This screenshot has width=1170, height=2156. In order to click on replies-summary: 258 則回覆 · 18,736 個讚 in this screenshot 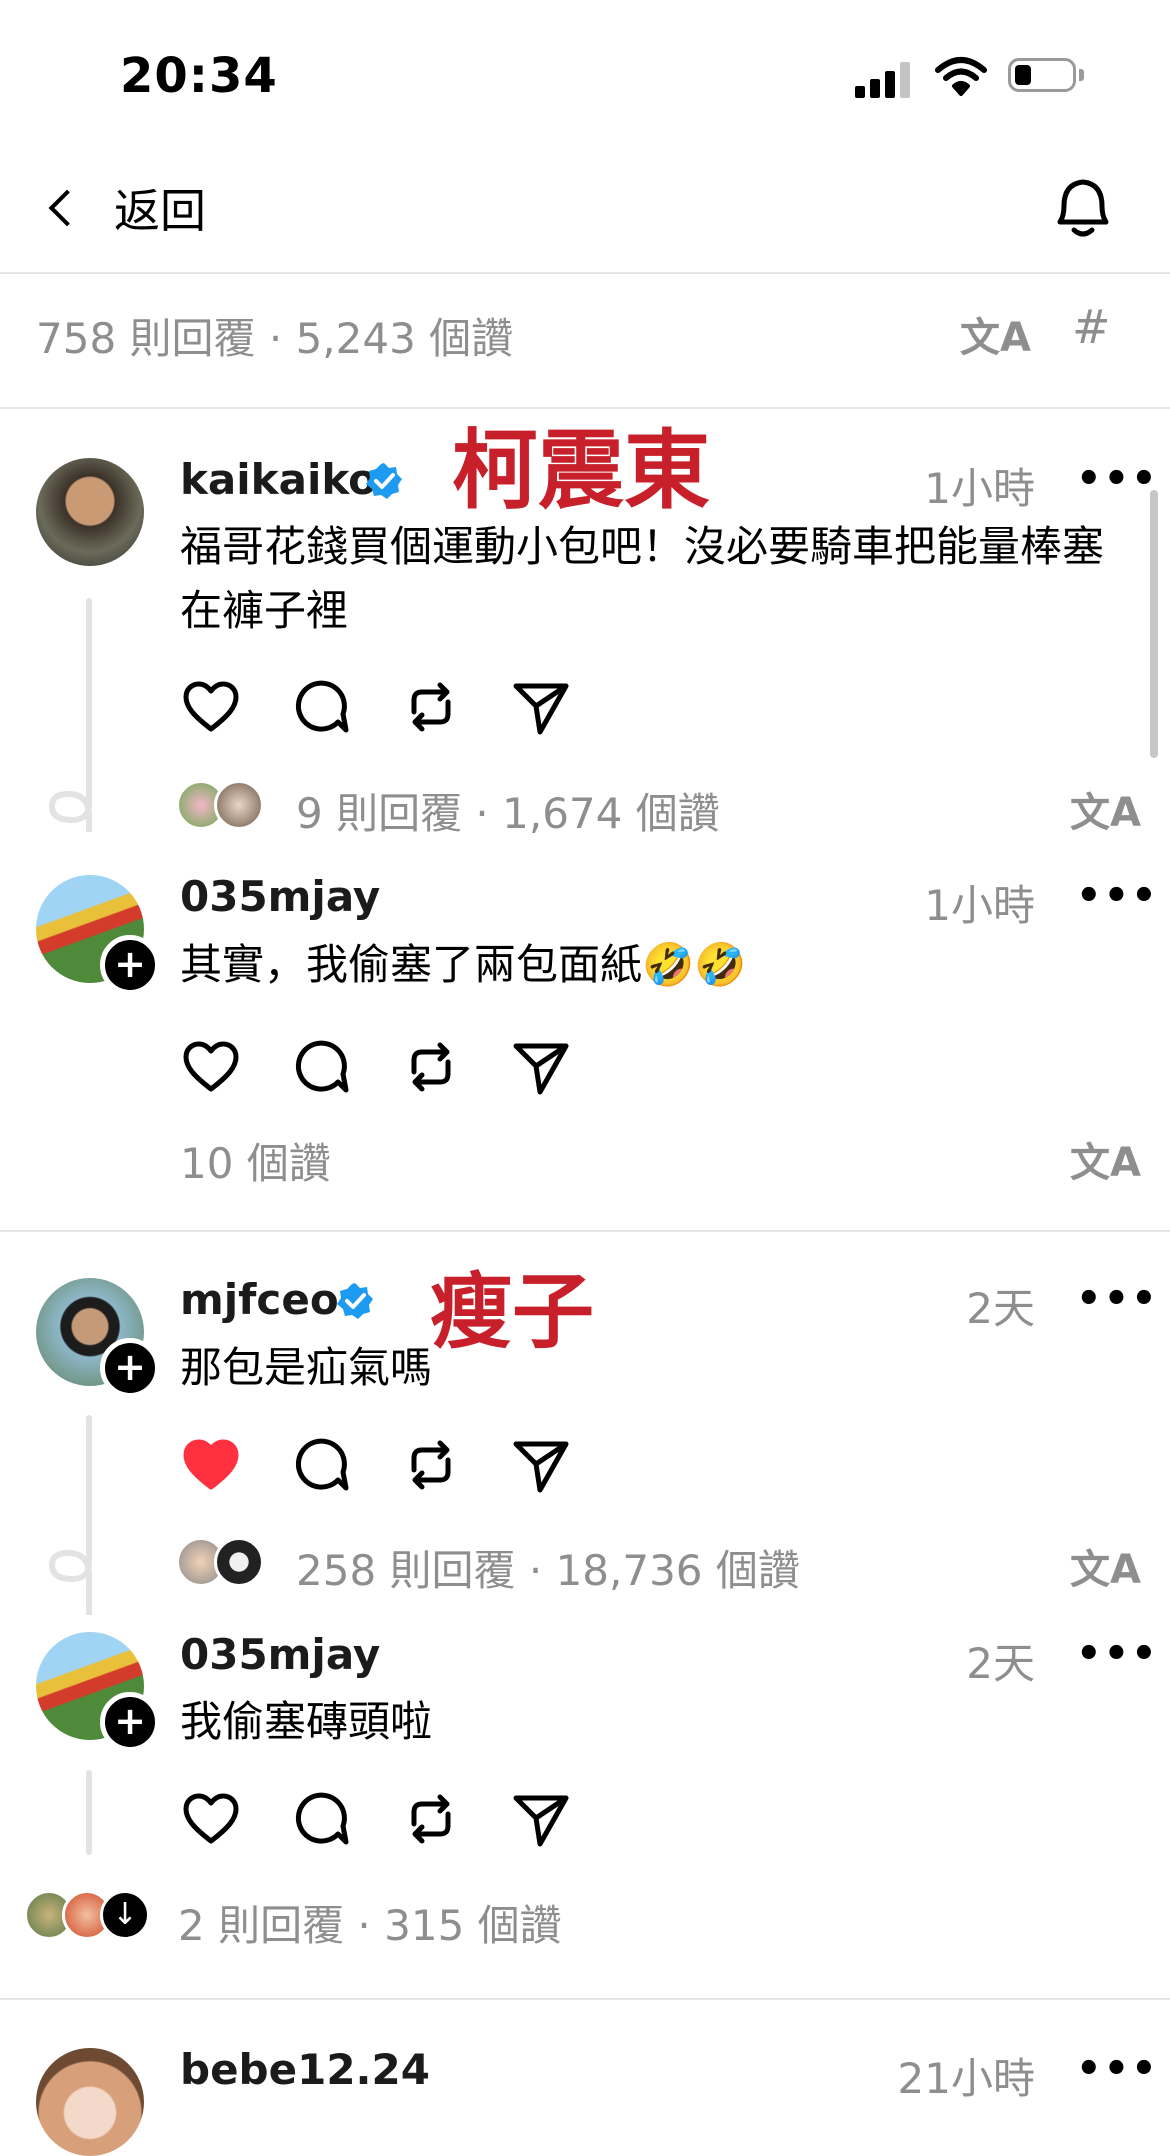, I will do `click(548, 1567)`.